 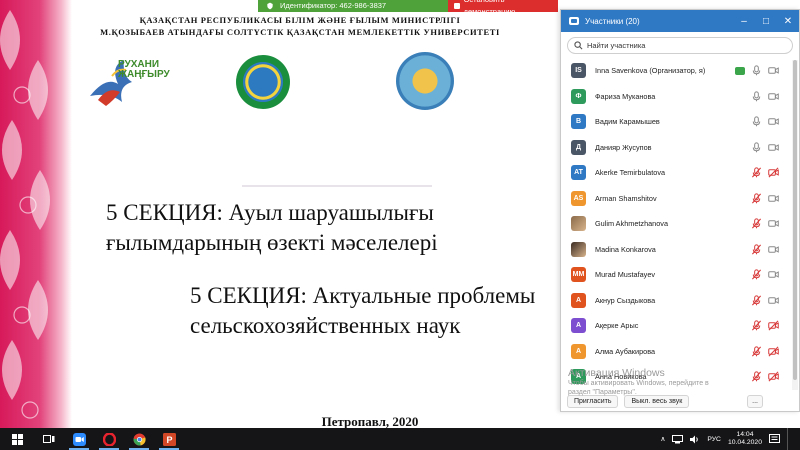 I want to click on maximize-icon: □, so click(x=766, y=21).